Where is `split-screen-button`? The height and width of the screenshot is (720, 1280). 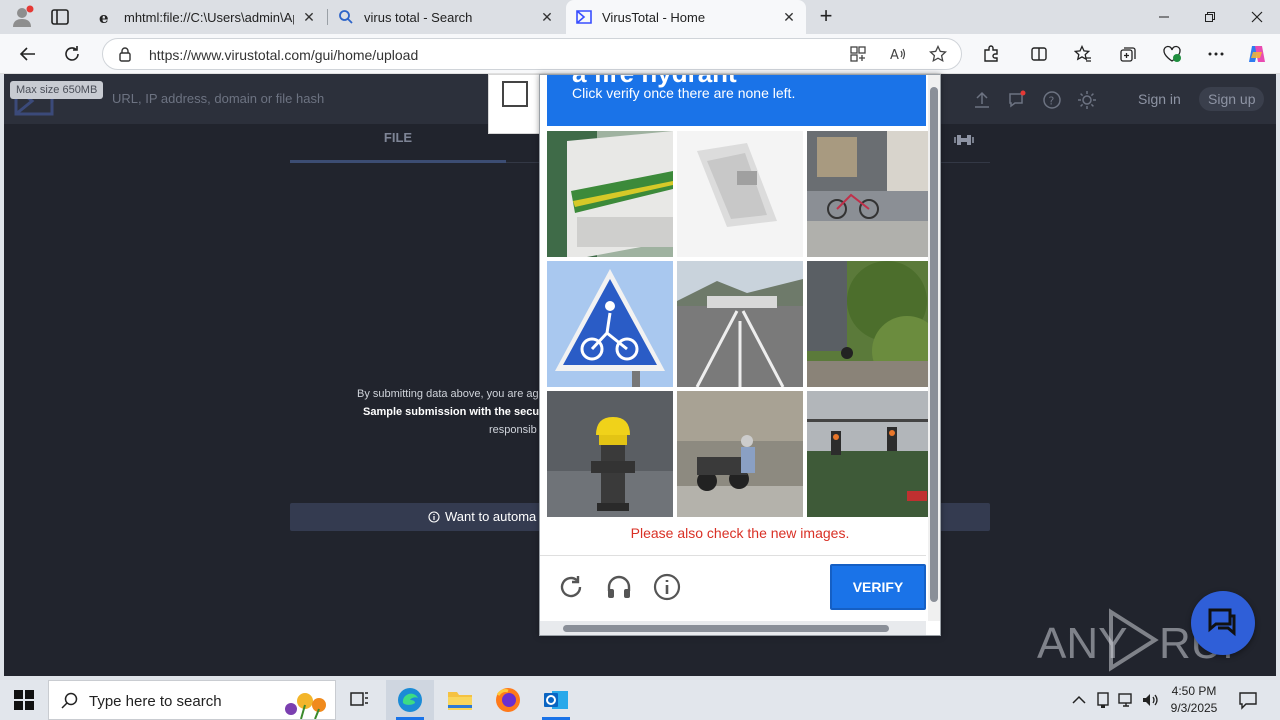
split-screen-button is located at coordinates (1039, 54).